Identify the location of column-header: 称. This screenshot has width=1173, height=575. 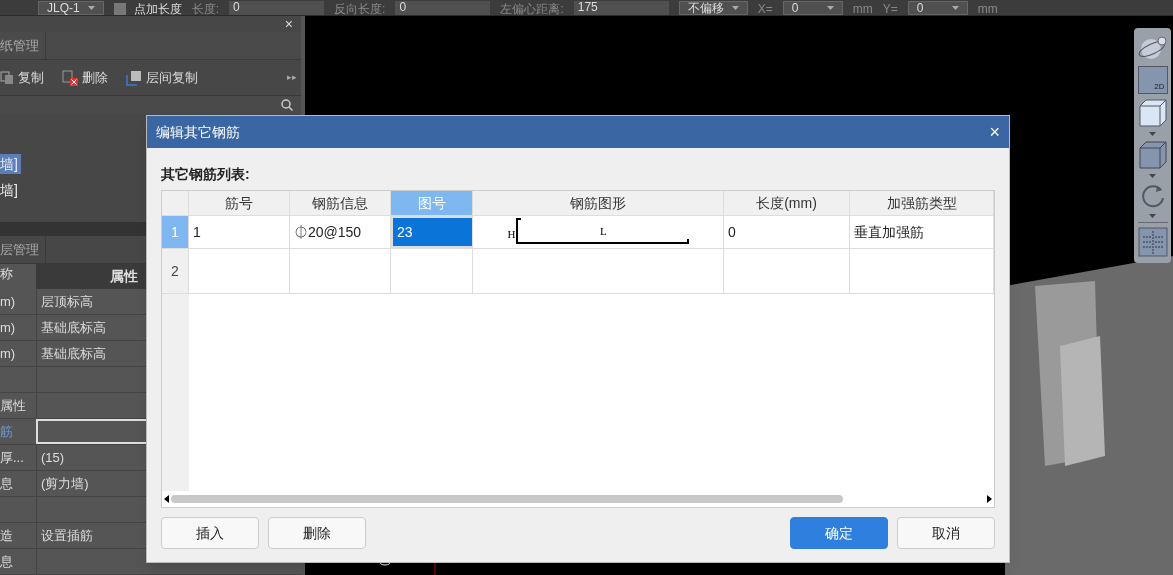
(18, 276).